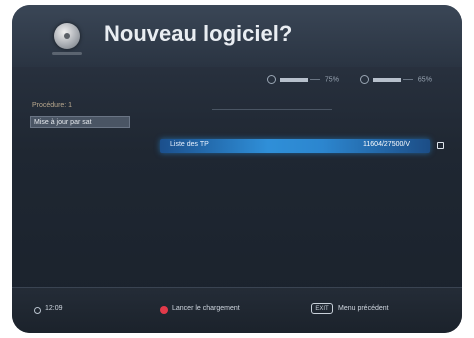 This screenshot has width=474, height=338. Describe the element at coordinates (364, 79) in the screenshot. I see `signal-quality-icon` at that location.